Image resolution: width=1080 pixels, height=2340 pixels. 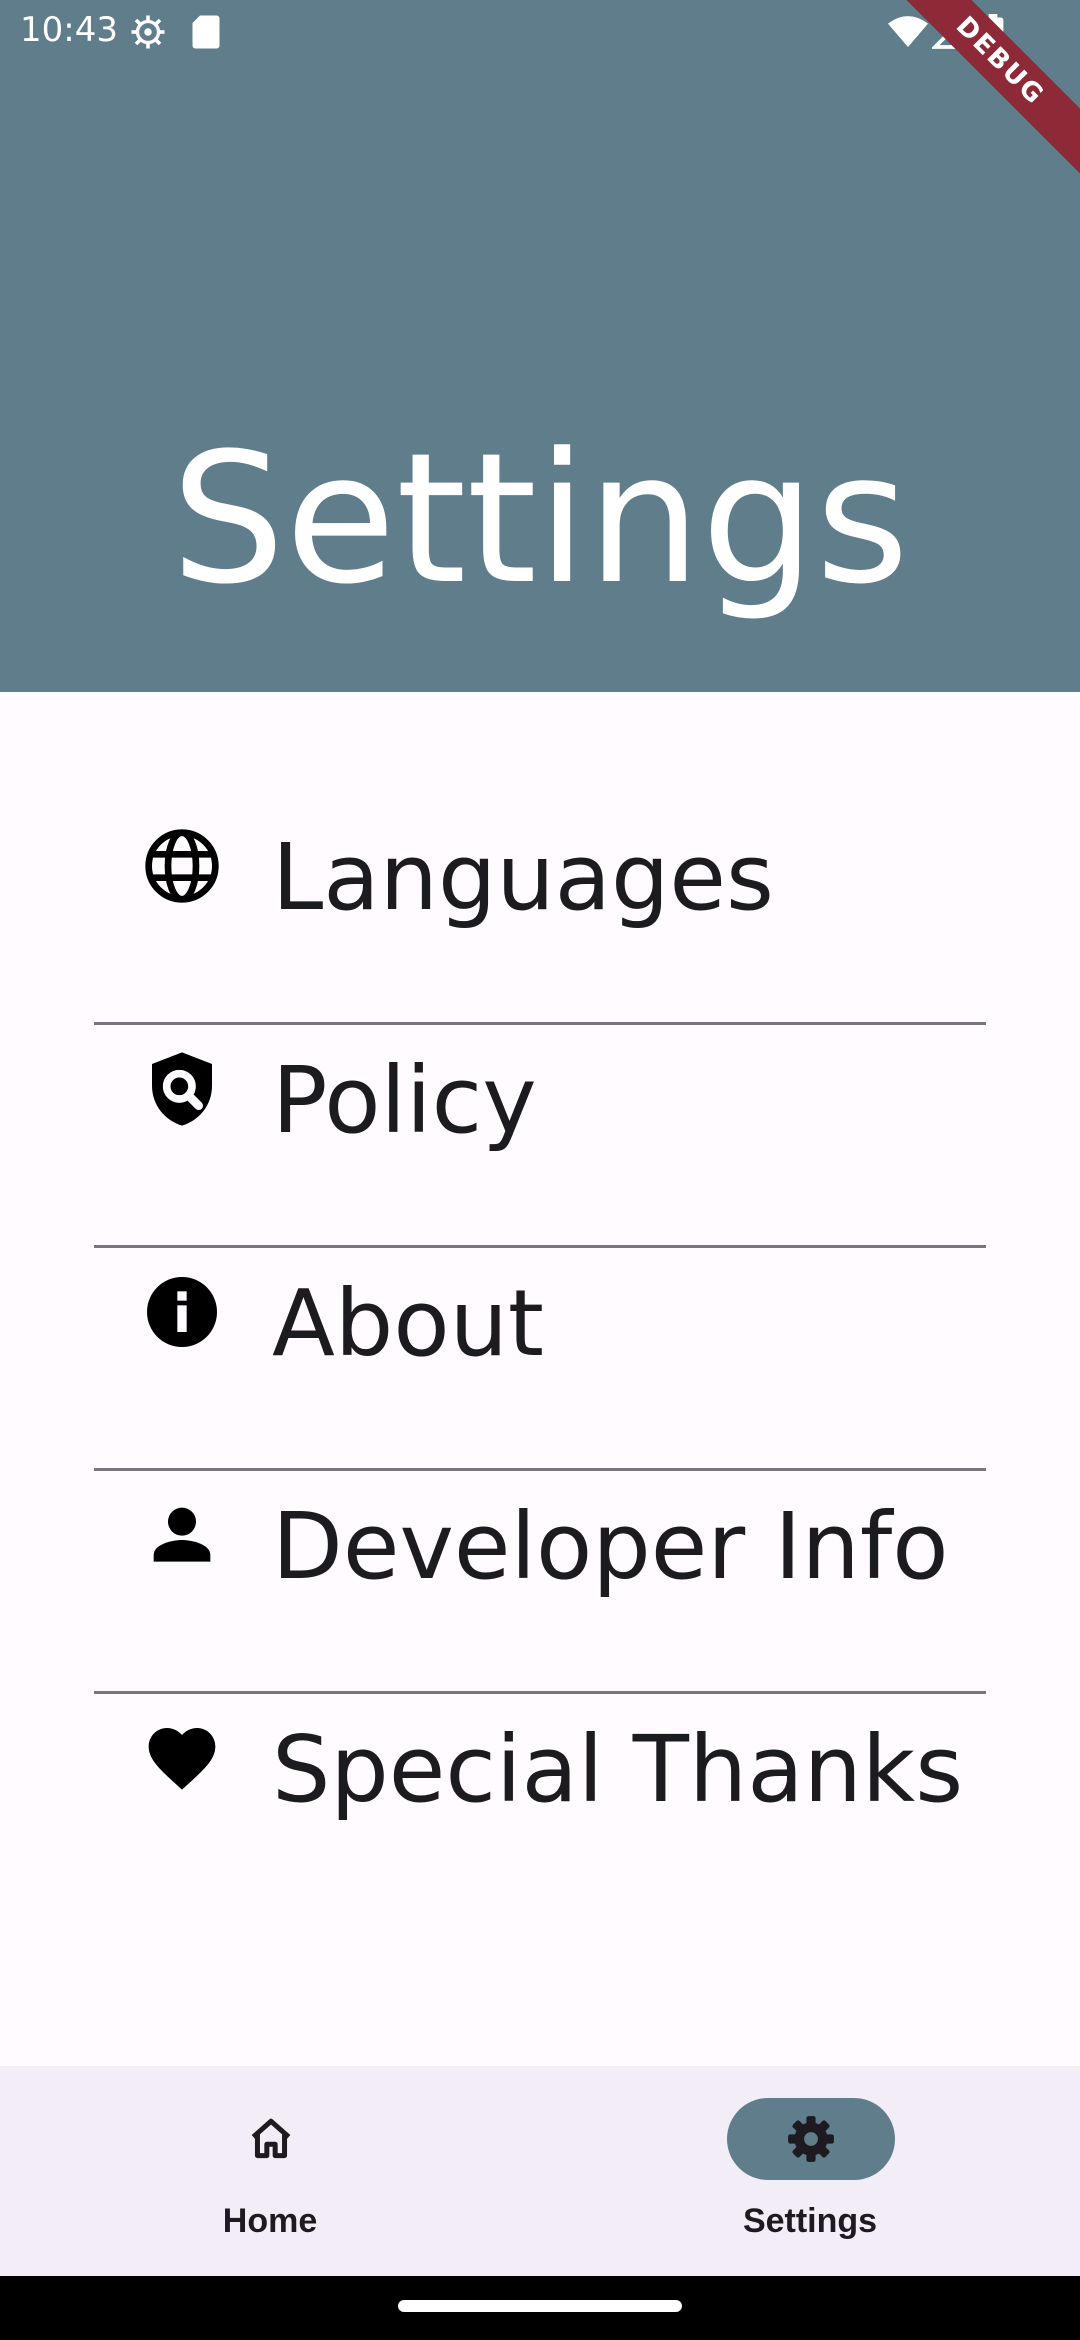 I want to click on menu-item-policy: Policy, so click(x=540, y=1136).